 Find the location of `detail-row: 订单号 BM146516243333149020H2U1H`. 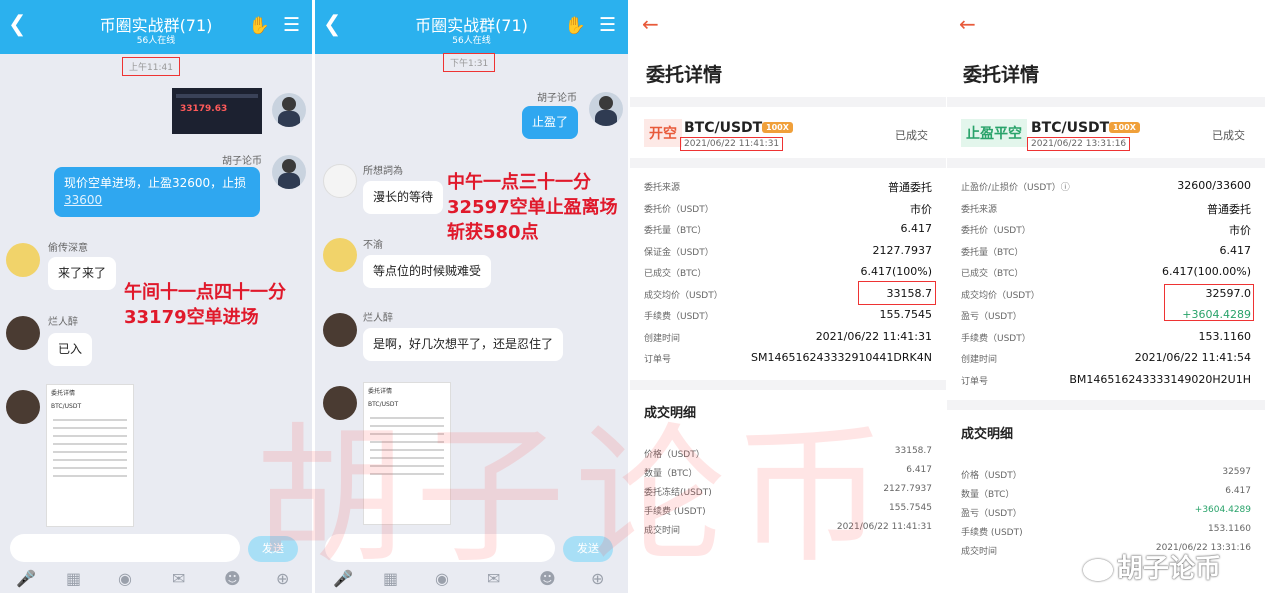

detail-row: 订单号 BM146516243333149020H2U1H is located at coordinates (1106, 380).